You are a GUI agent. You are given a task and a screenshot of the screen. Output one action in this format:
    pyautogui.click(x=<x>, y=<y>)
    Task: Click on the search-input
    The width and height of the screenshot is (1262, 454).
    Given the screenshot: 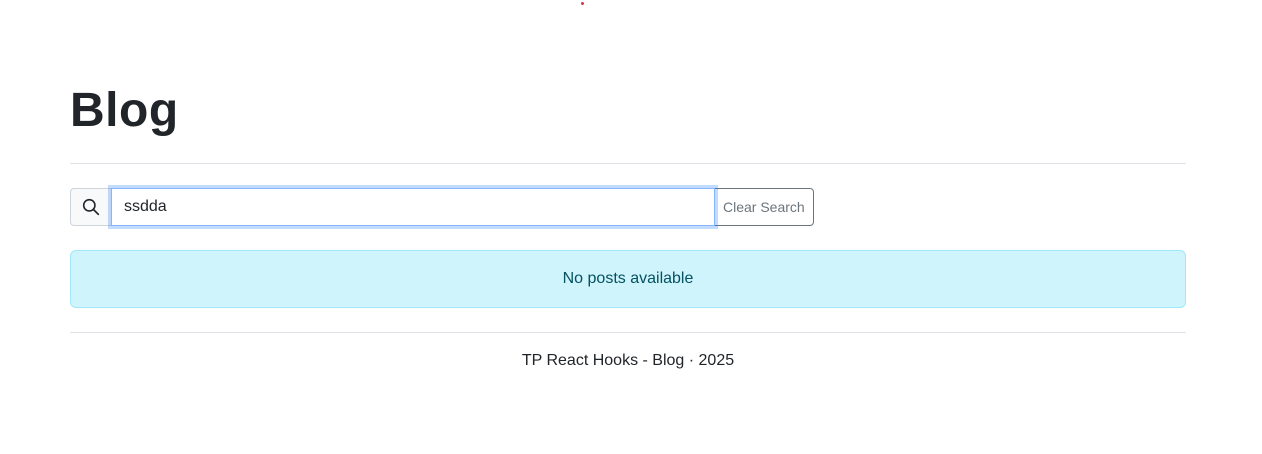 What is the action you would take?
    pyautogui.click(x=413, y=207)
    